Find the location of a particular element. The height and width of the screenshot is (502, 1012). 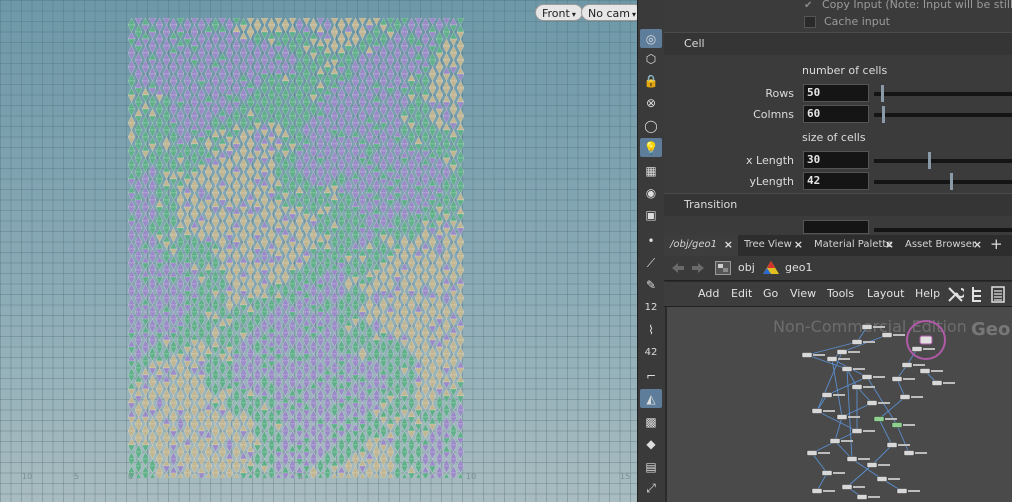

checker-icon: ▦ is located at coordinates (651, 170).